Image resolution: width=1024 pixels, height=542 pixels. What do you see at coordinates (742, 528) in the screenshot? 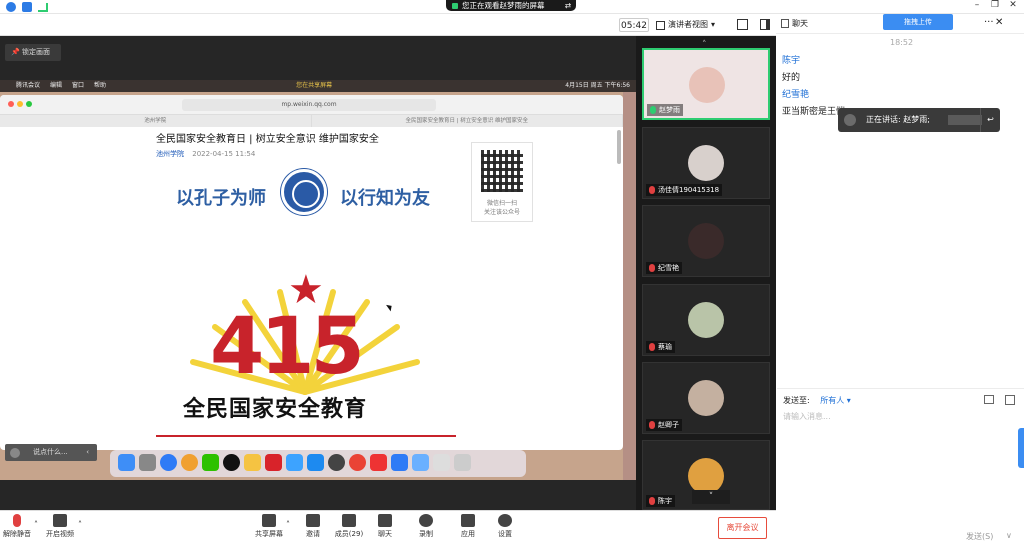
I see `leave-meeting-button: 离开会议` at bounding box center [742, 528].